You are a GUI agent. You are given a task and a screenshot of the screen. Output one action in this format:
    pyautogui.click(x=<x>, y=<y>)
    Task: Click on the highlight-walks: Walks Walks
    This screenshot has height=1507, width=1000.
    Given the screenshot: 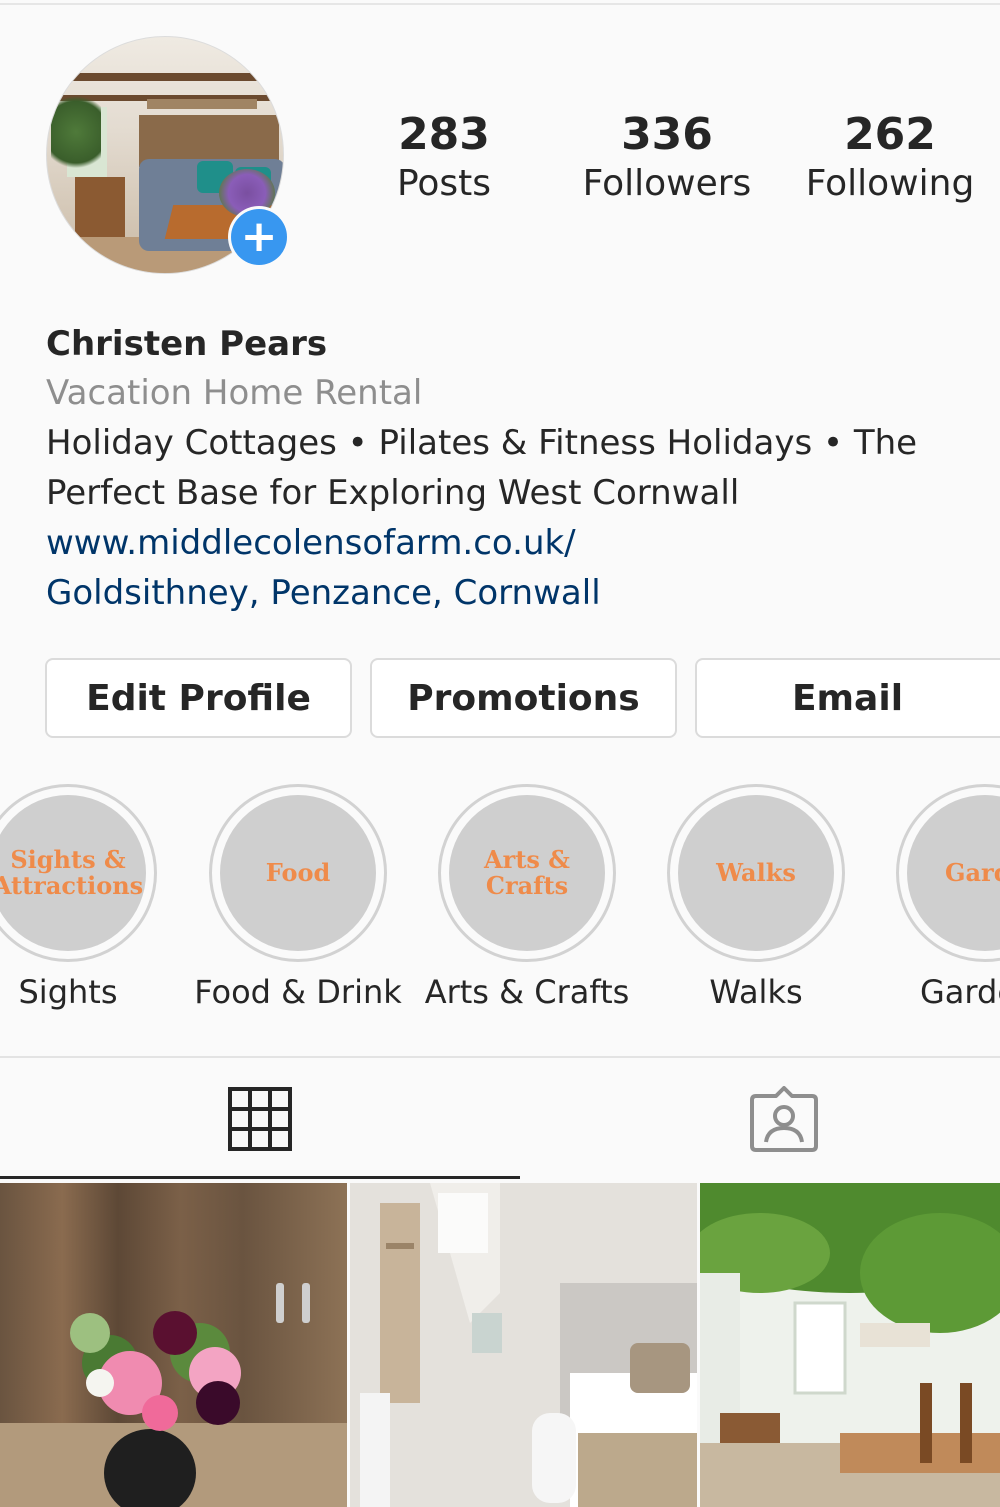 What is the action you would take?
    pyautogui.click(x=756, y=898)
    